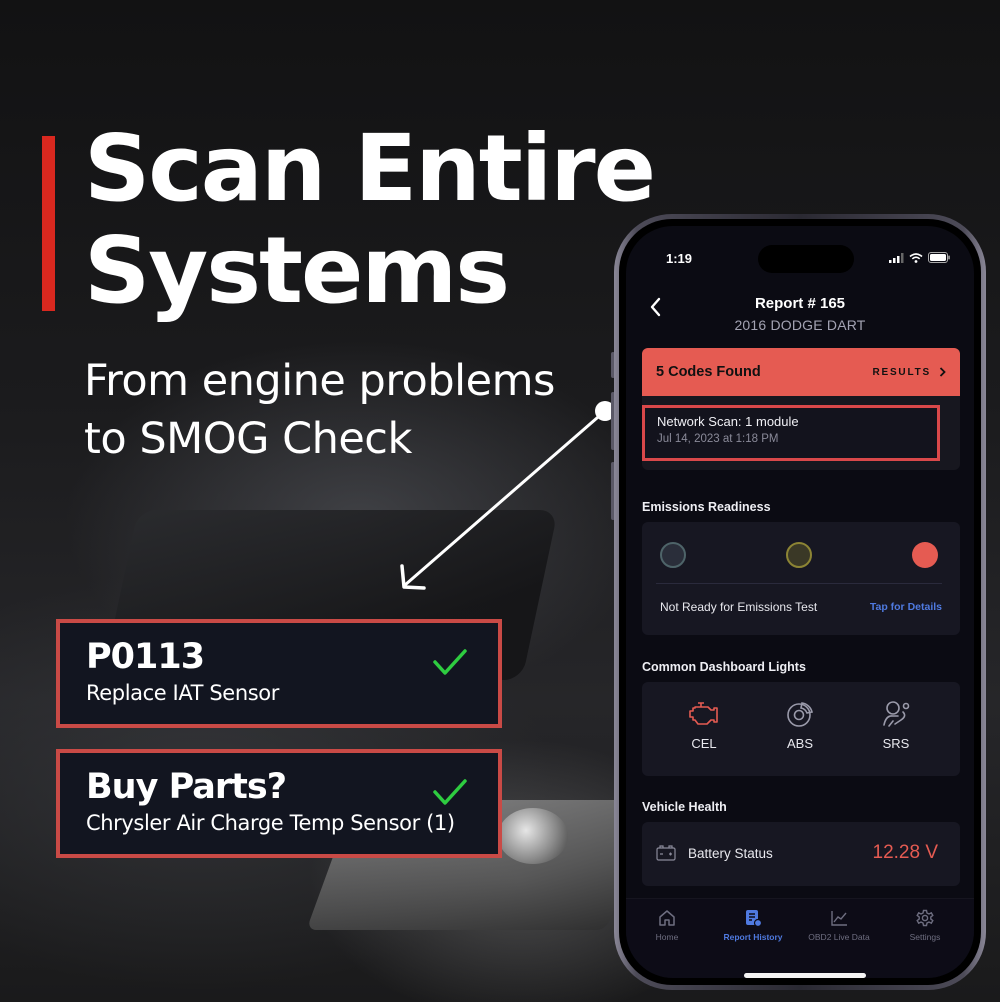 The height and width of the screenshot is (1002, 1000). I want to click on tab-label: Home, so click(667, 937).